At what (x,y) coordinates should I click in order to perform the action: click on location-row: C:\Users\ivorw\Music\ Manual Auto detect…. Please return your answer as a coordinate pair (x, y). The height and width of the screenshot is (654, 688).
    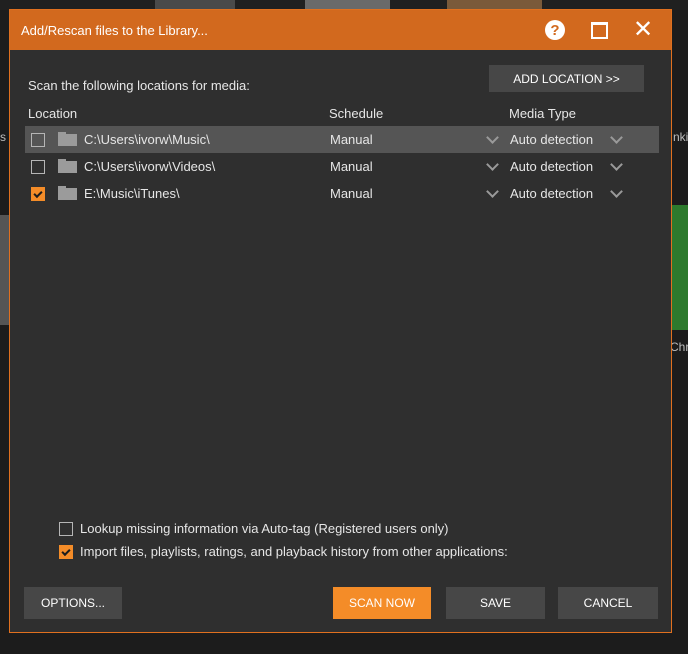
    Looking at the image, I should click on (342, 139).